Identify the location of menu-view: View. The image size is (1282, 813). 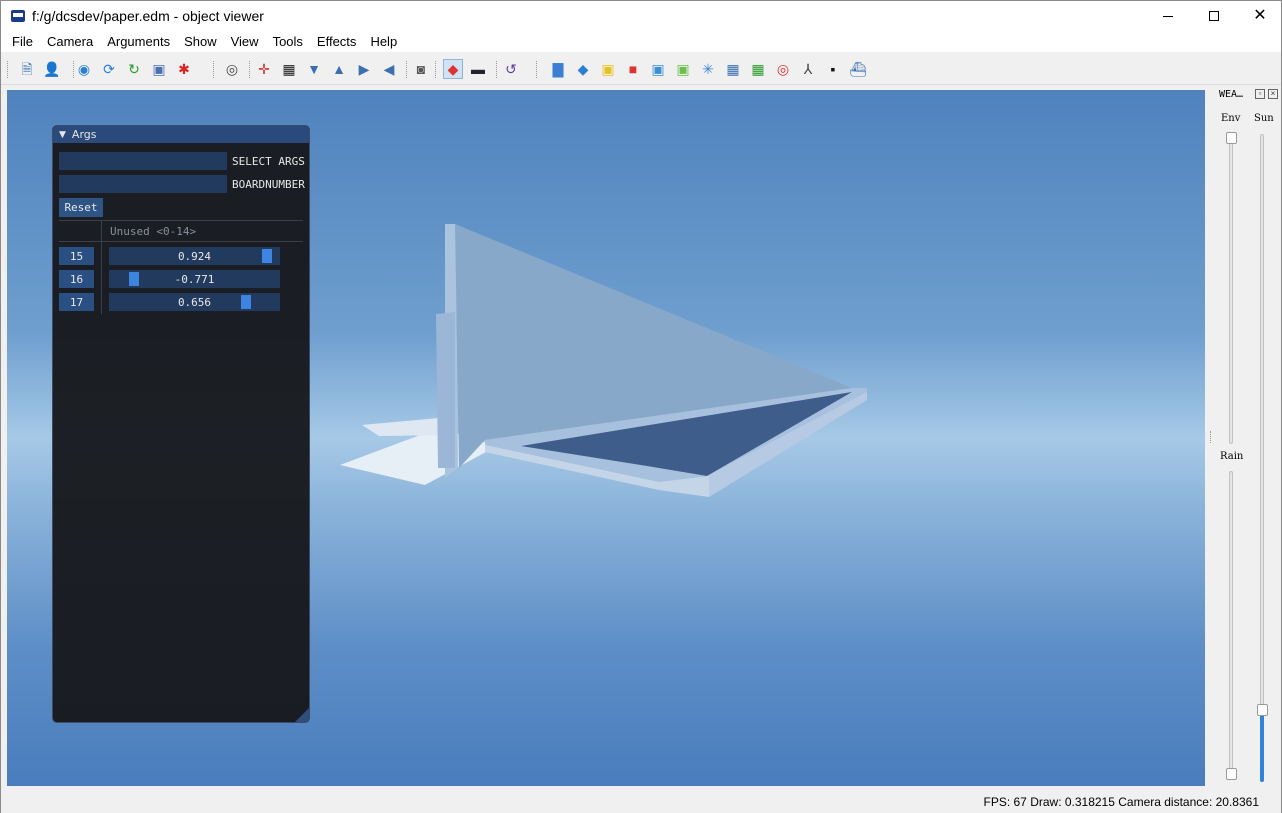
(245, 42).